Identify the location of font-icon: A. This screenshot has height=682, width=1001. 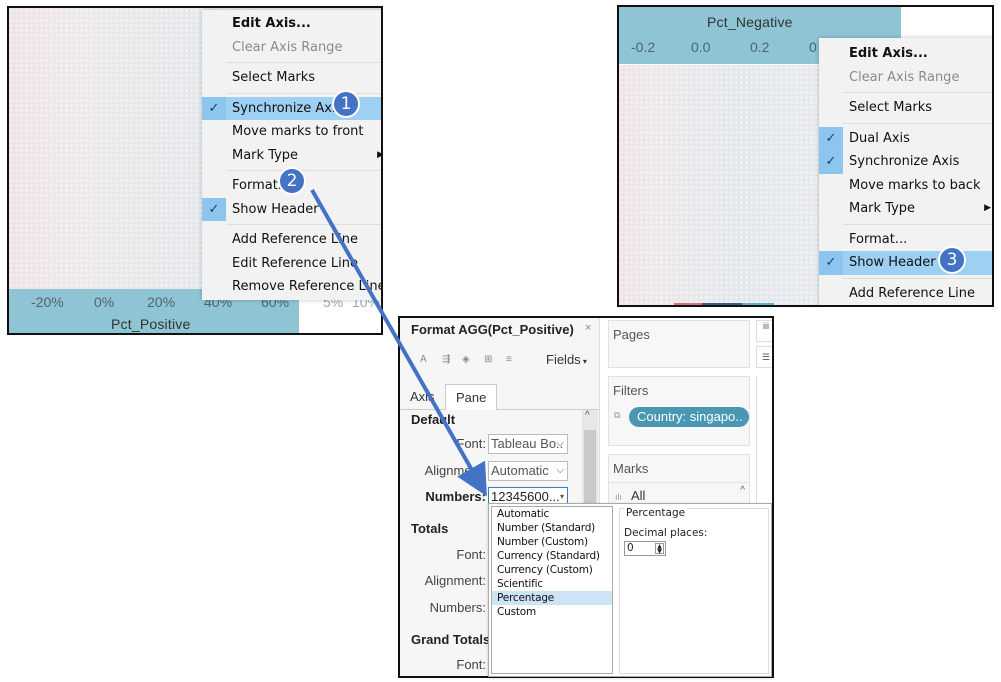
(423, 359).